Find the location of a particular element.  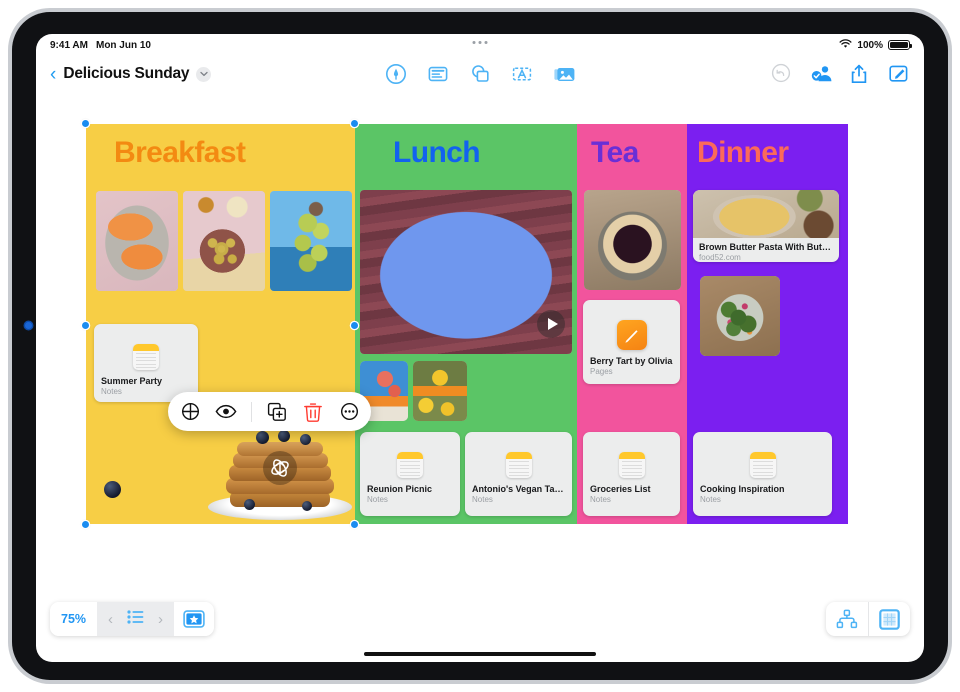

chevron-left-icon: ‹ is located at coordinates (53, 74).